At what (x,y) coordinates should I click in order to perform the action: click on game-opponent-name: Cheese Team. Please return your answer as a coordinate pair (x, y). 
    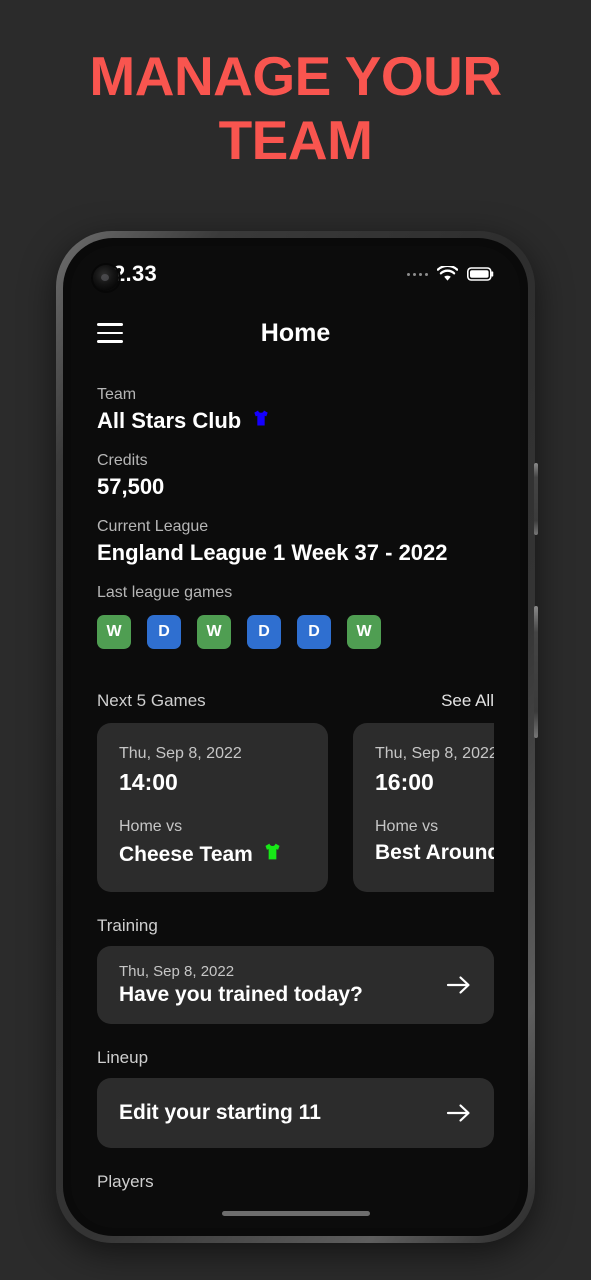
    Looking at the image, I should click on (186, 854).